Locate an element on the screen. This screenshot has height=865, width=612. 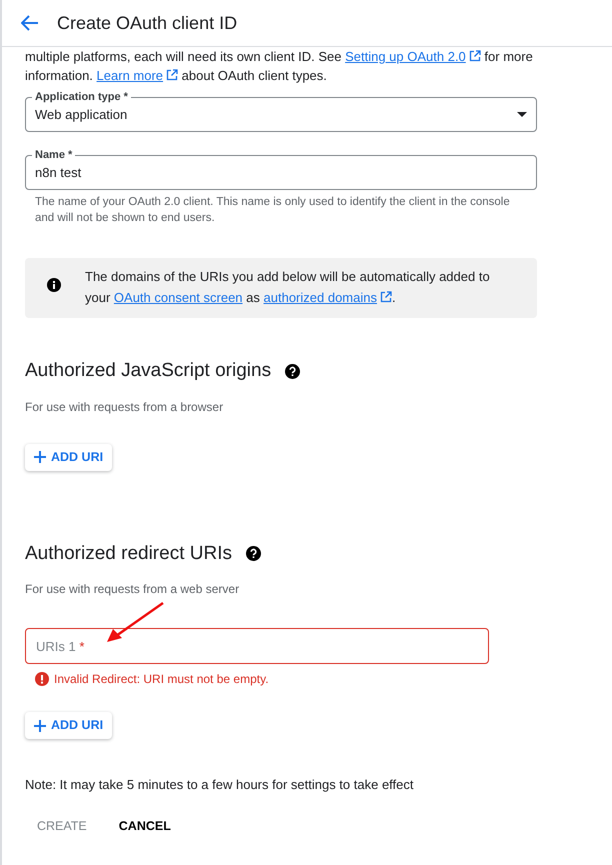
uri-field: URIs 1 * is located at coordinates (257, 646).